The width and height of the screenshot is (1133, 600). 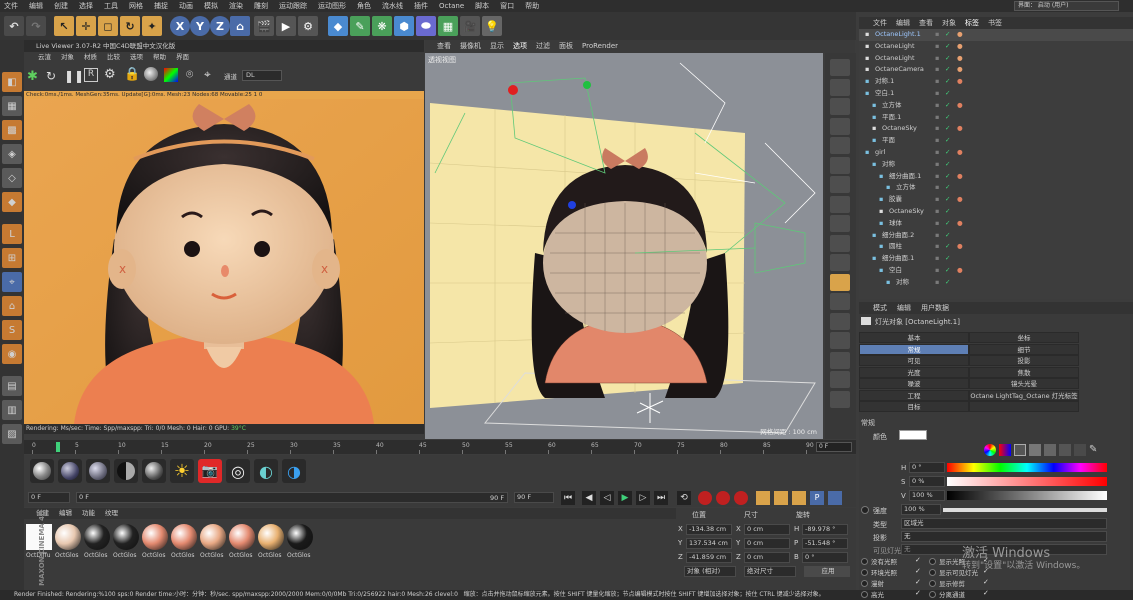 I want to click on step-forward-icon: ▷, so click(x=643, y=498).